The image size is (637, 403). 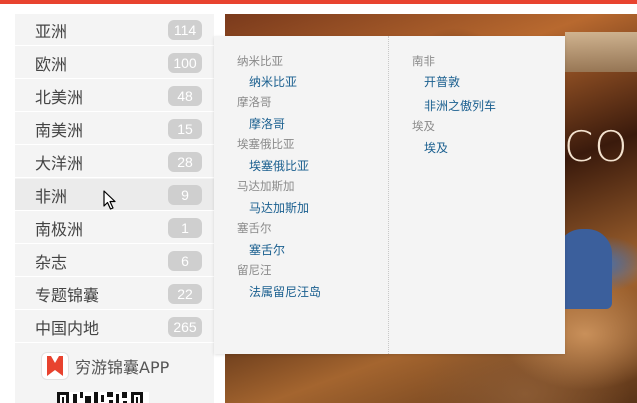 I want to click on sidebar-item-magazine: 杂志 6, so click(x=114, y=261).